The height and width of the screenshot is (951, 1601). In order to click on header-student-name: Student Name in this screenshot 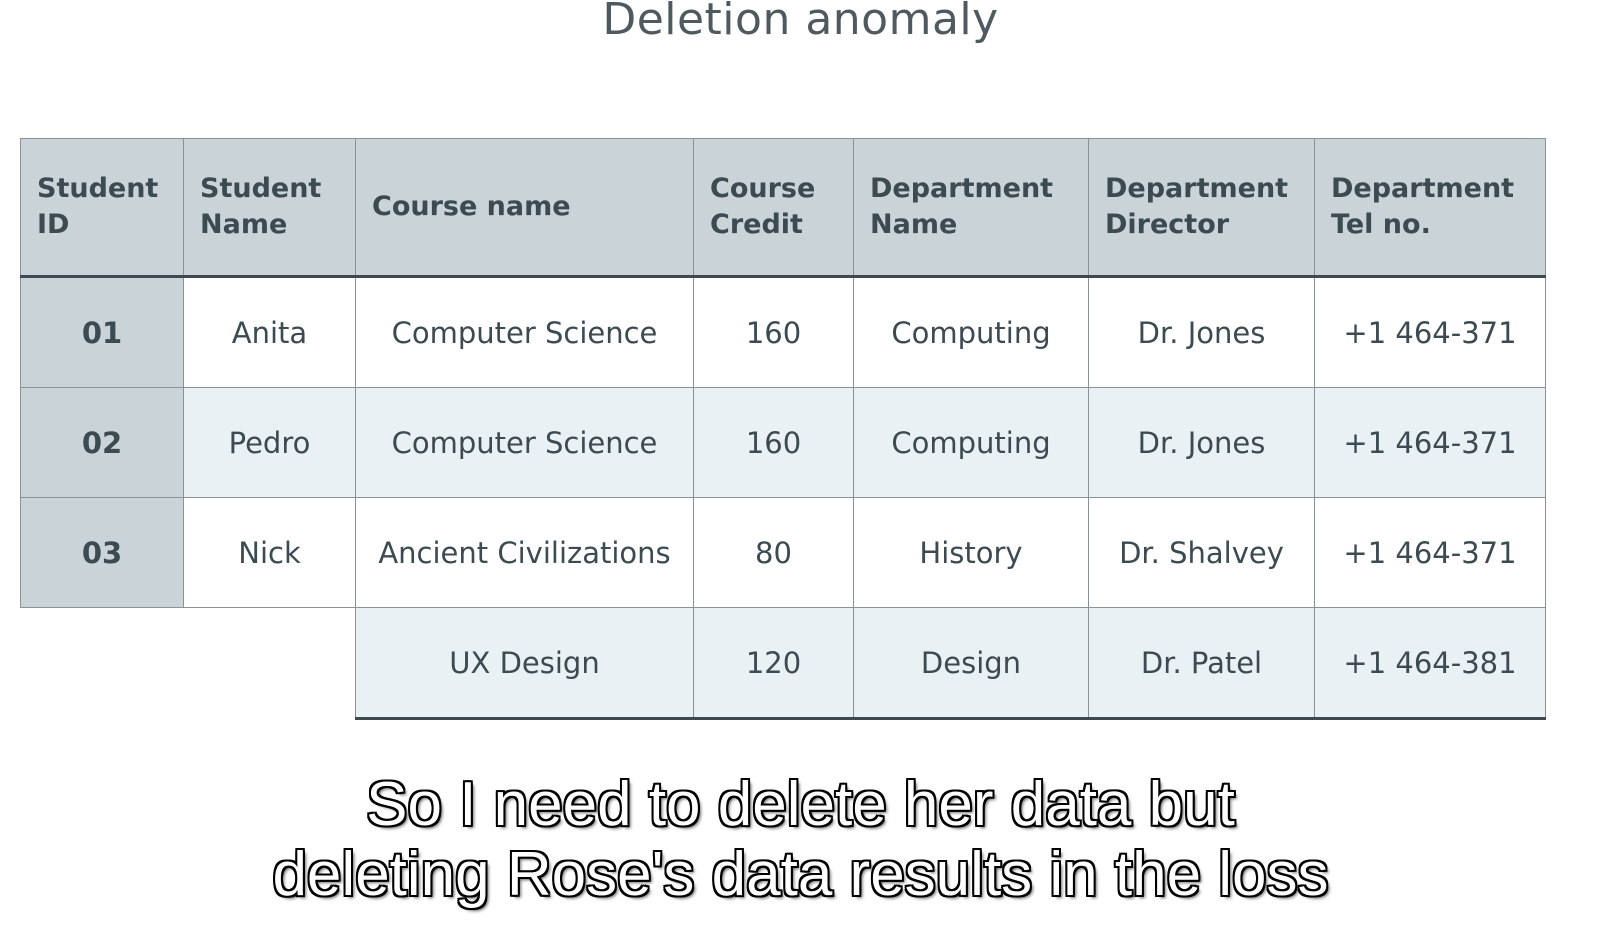, I will do `click(269, 208)`.